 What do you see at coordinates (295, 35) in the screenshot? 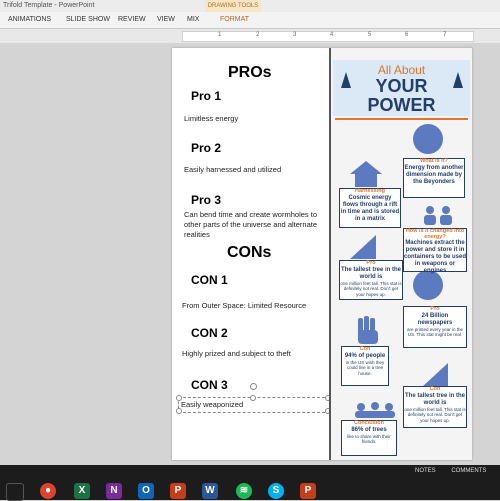
I see `ruler-label: 3` at bounding box center [295, 35].